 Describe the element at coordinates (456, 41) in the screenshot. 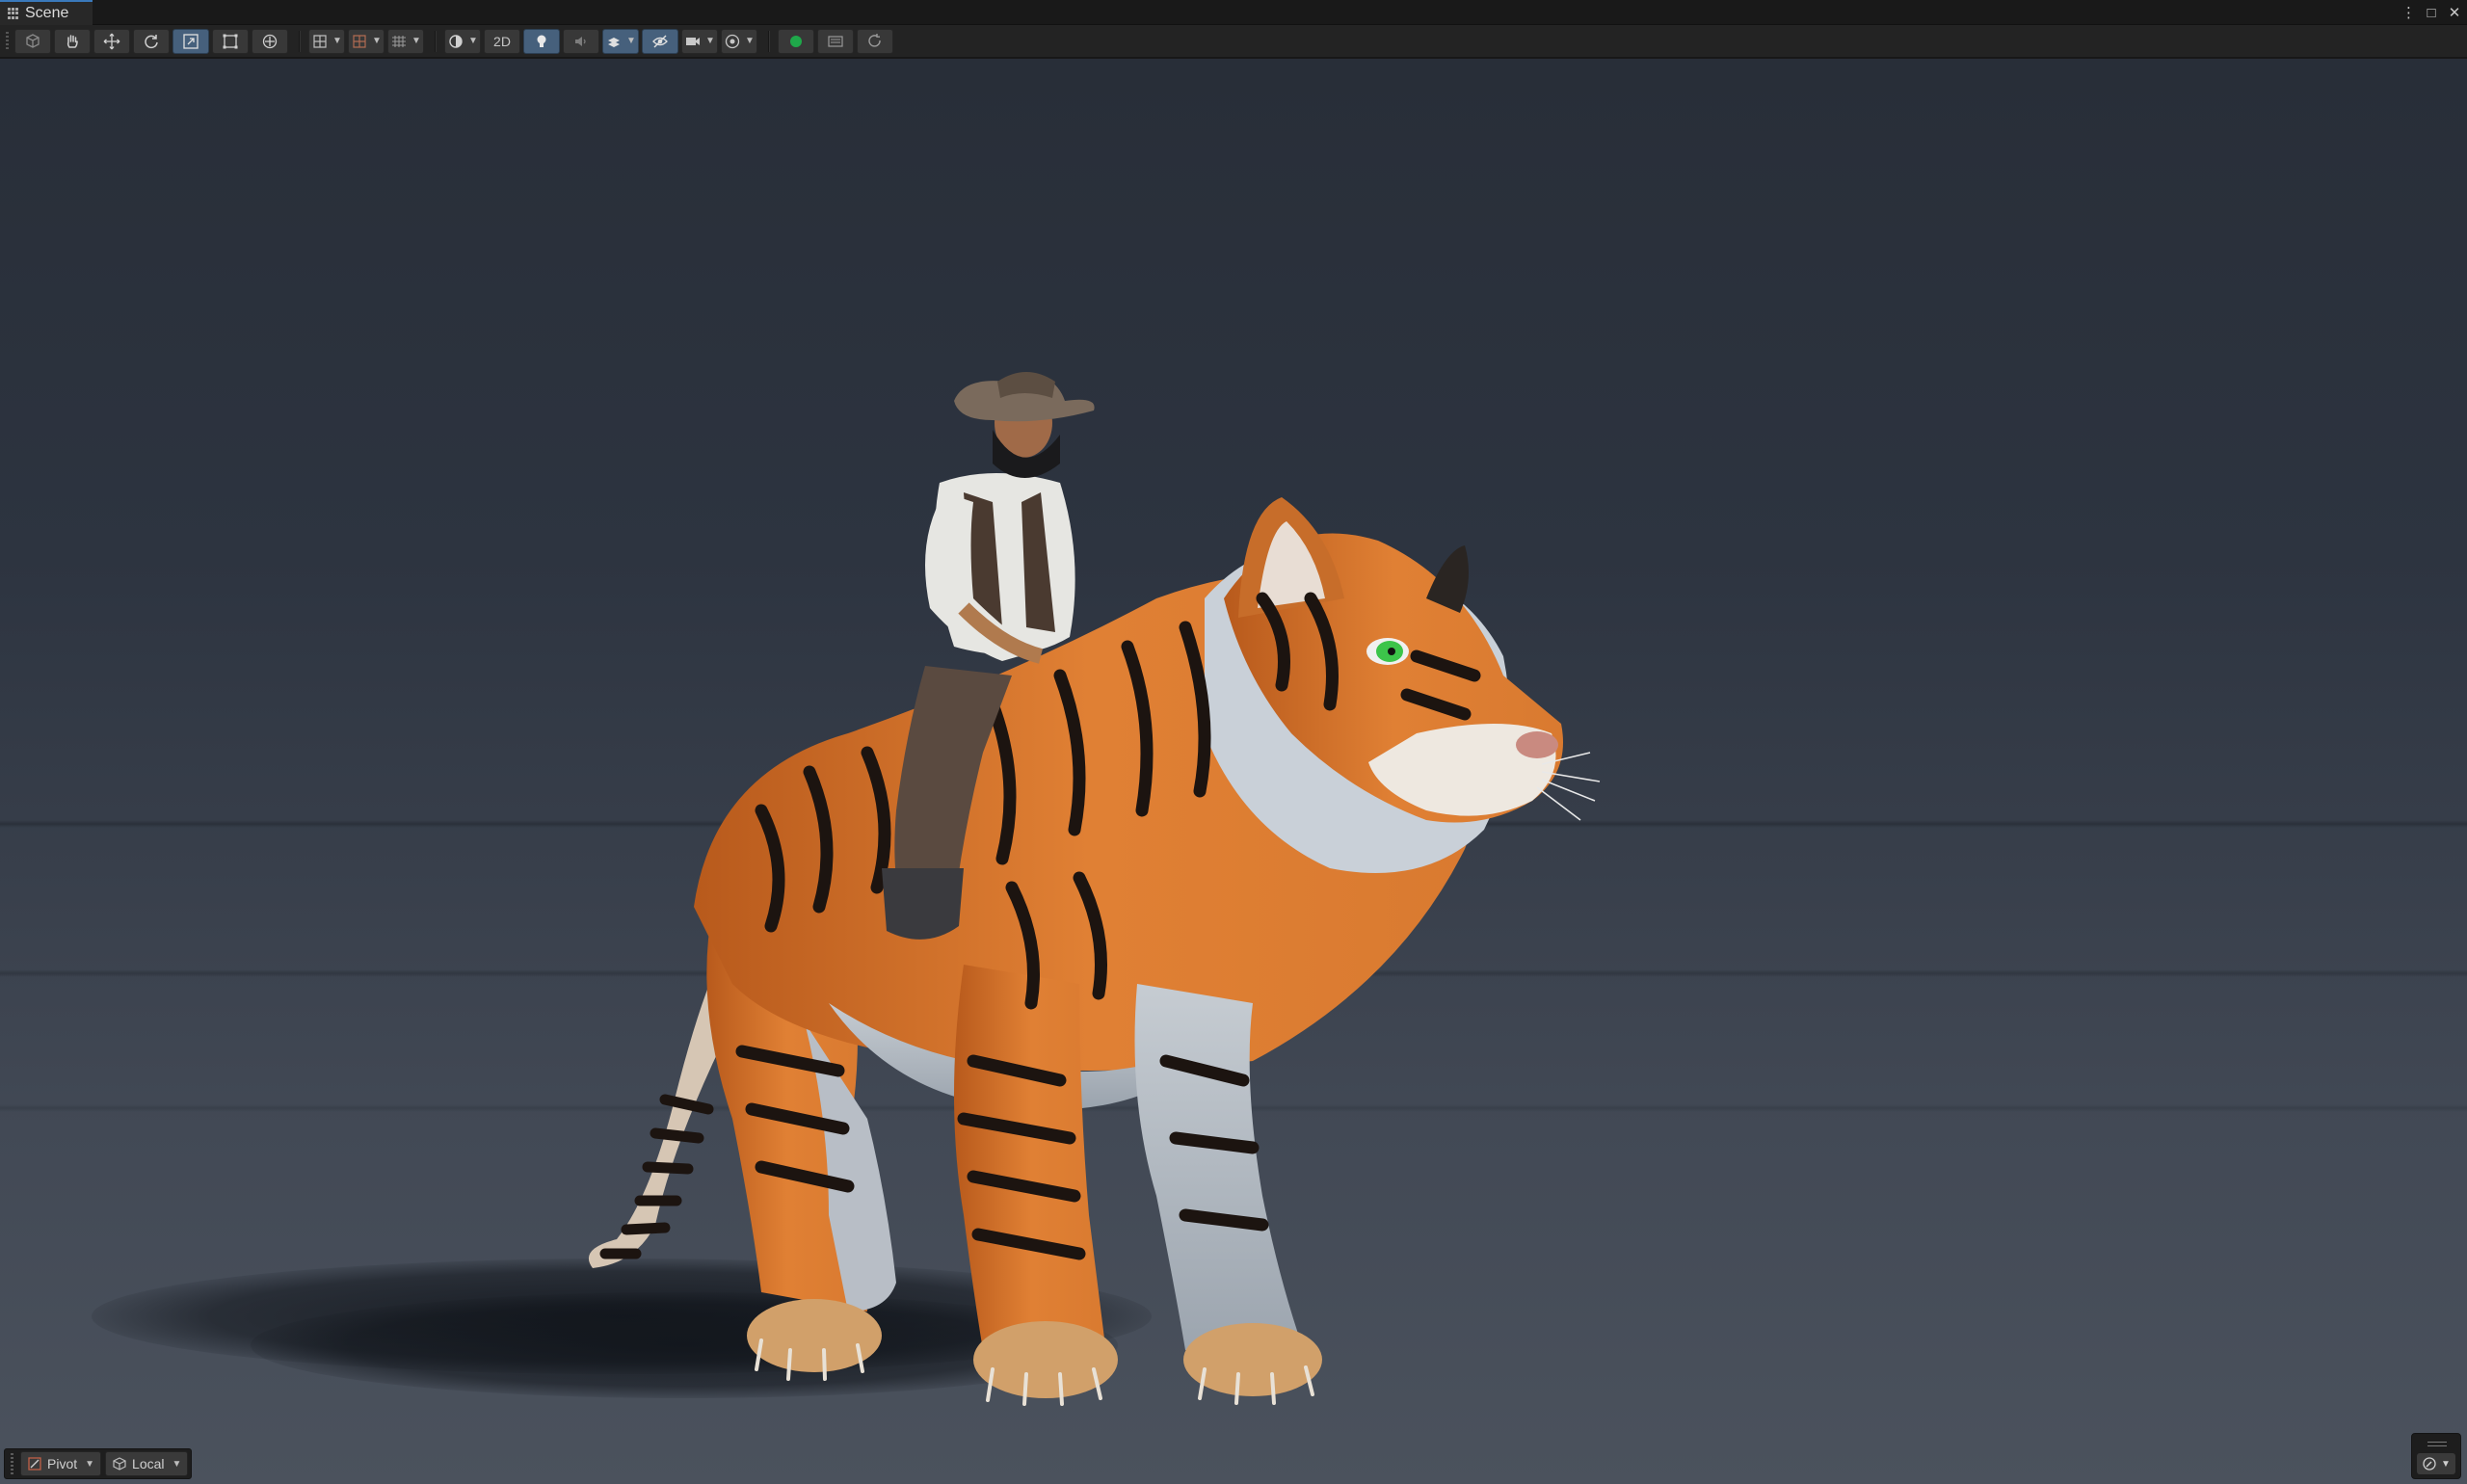

I see `shading-sphere-icon` at that location.